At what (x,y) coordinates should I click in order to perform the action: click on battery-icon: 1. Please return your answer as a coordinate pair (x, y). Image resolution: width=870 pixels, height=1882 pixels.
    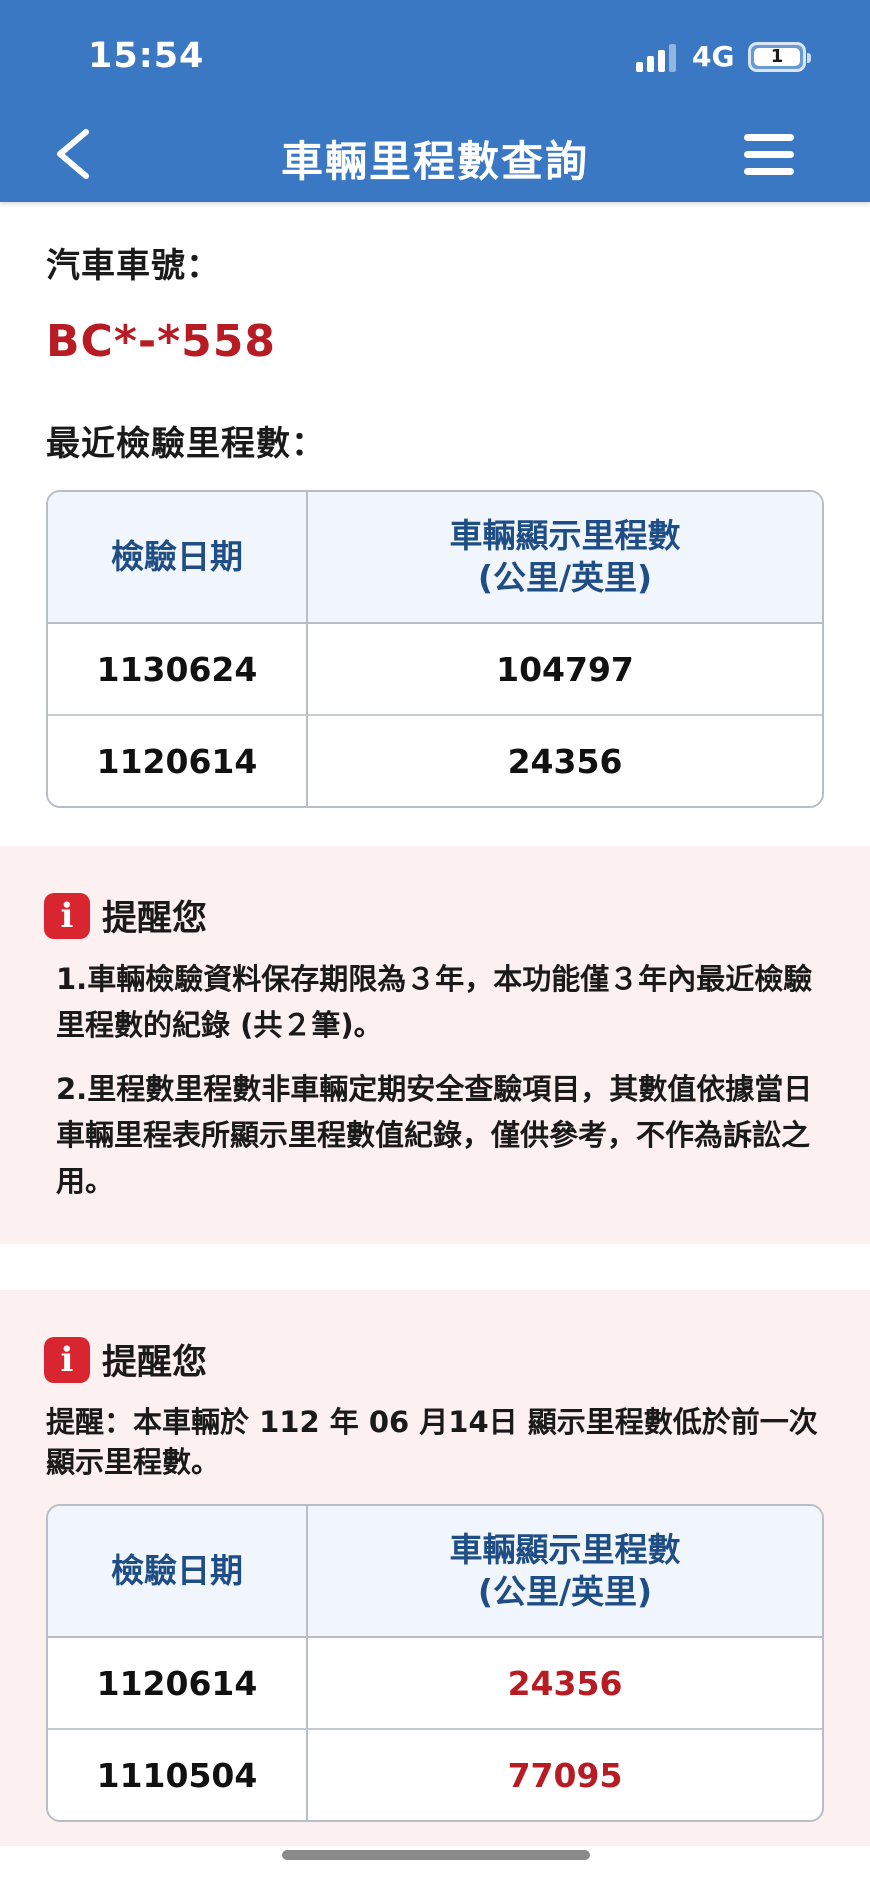
    Looking at the image, I should click on (779, 57).